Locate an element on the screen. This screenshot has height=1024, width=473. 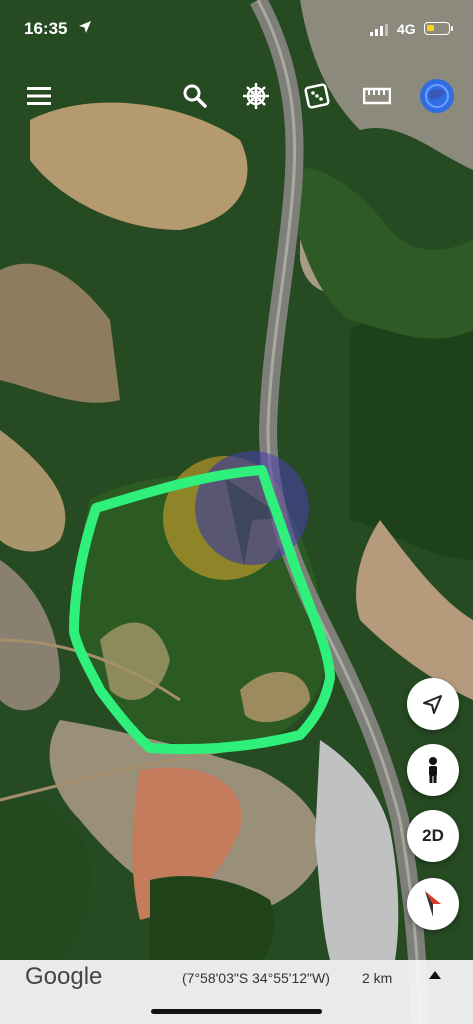
google-logo: Google is located at coordinates (64, 976).